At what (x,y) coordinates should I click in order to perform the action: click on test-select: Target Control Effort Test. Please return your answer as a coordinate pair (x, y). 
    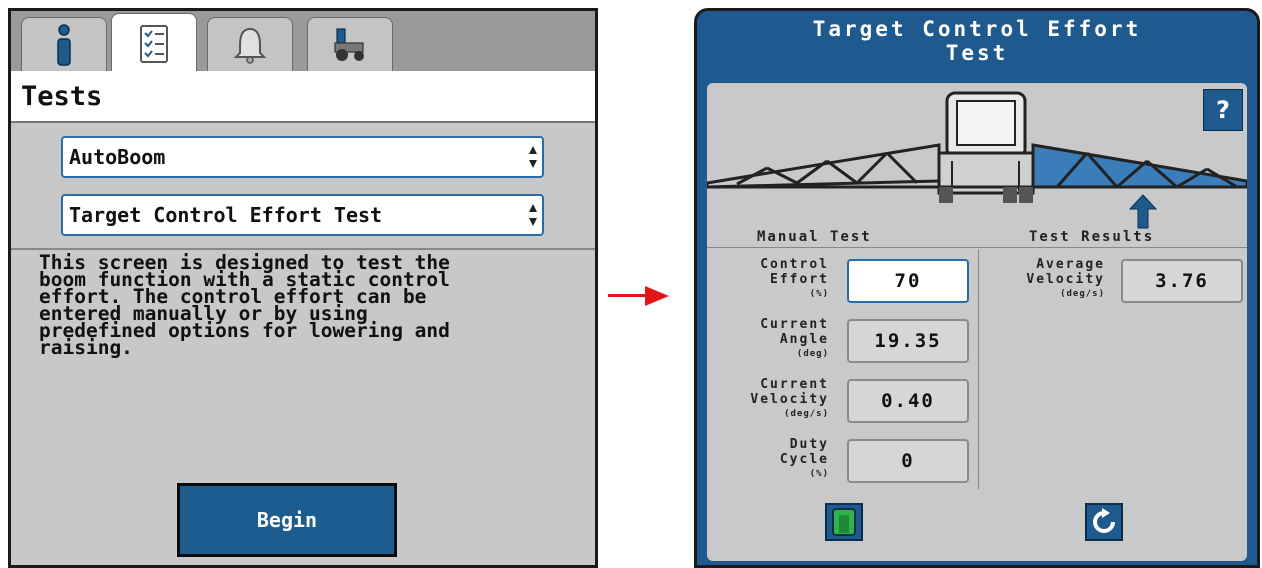
    Looking at the image, I should click on (302, 215).